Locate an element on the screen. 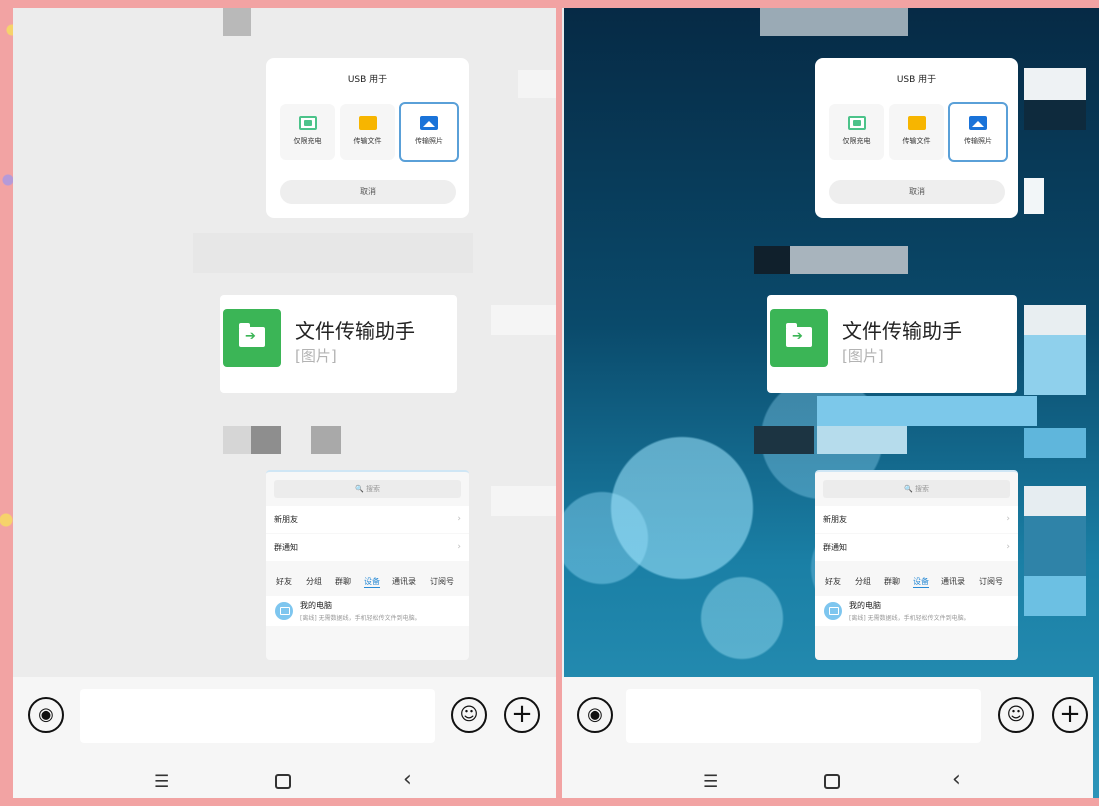 This screenshot has height=806, width=1099. device-title: 我的电脑 is located at coordinates (865, 605).